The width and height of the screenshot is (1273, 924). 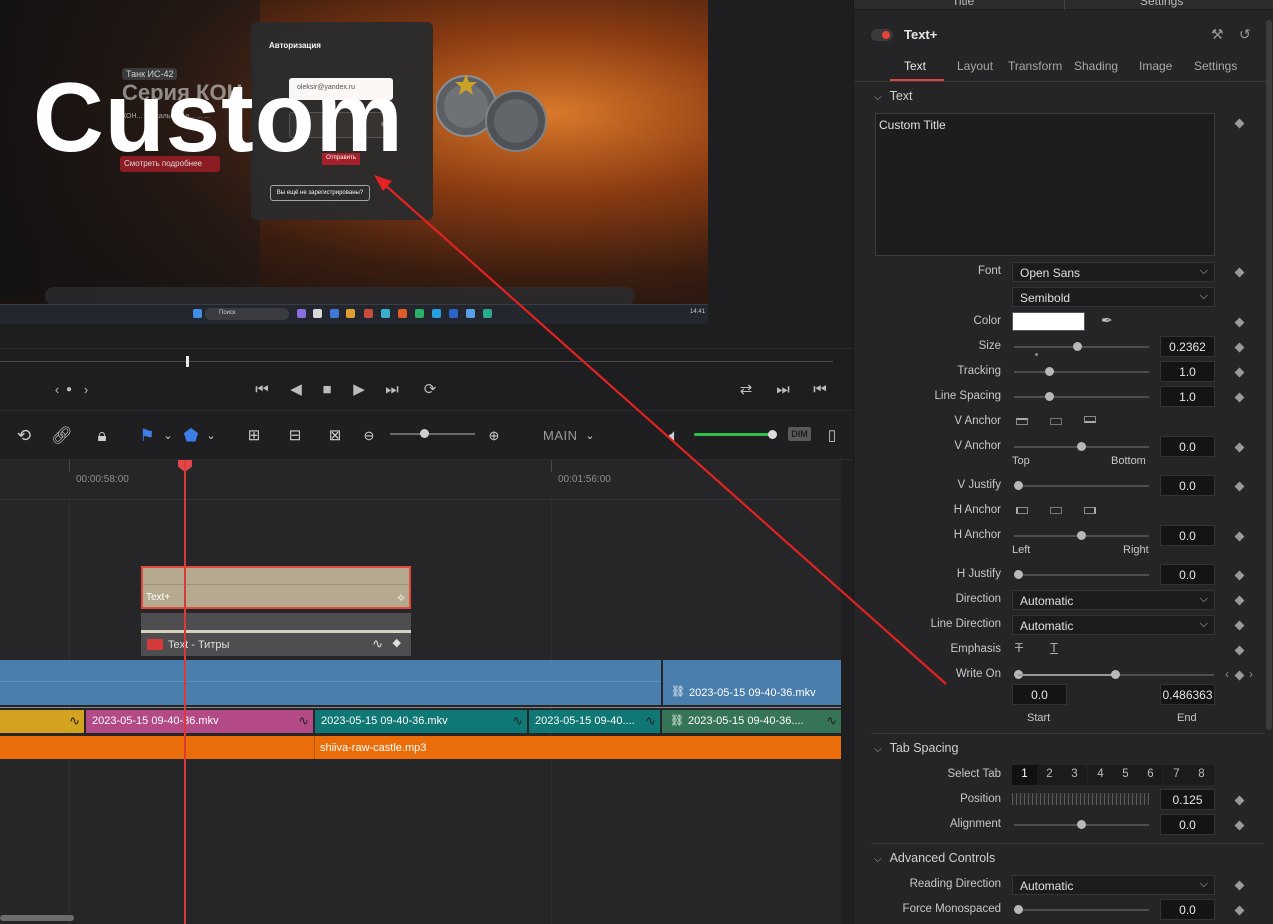 What do you see at coordinates (734, 434) in the screenshot?
I see `volume-slider` at bounding box center [734, 434].